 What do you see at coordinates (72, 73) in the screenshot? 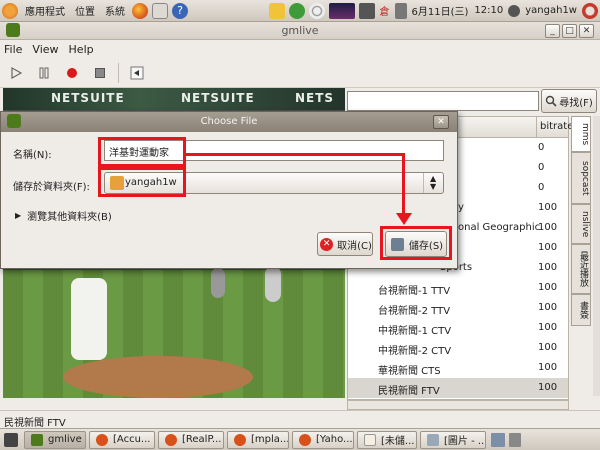
I see `record-button` at bounding box center [72, 73].